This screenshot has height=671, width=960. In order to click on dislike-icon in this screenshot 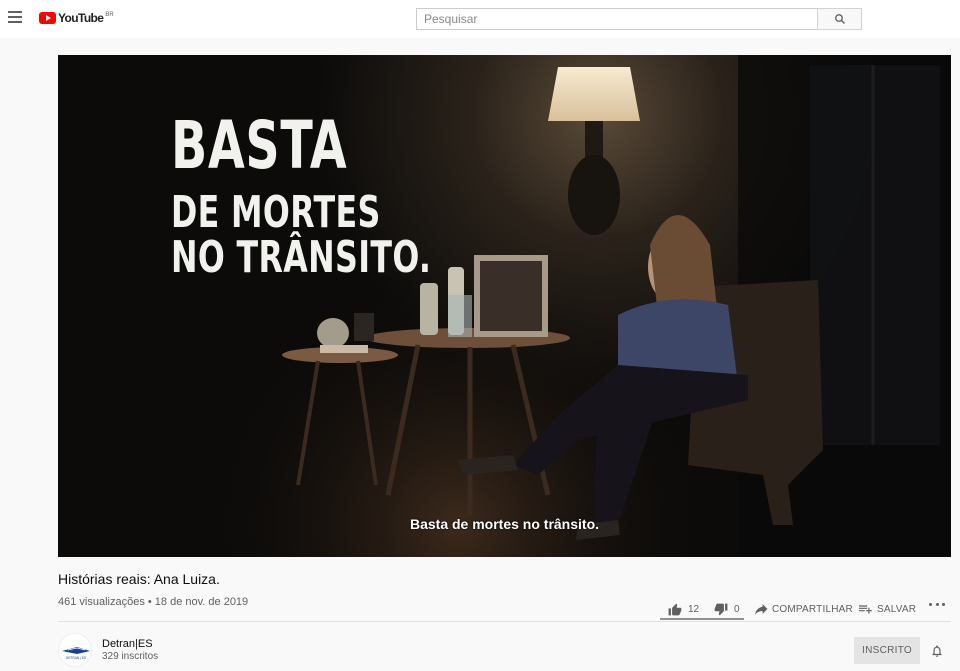, I will do `click(721, 609)`.